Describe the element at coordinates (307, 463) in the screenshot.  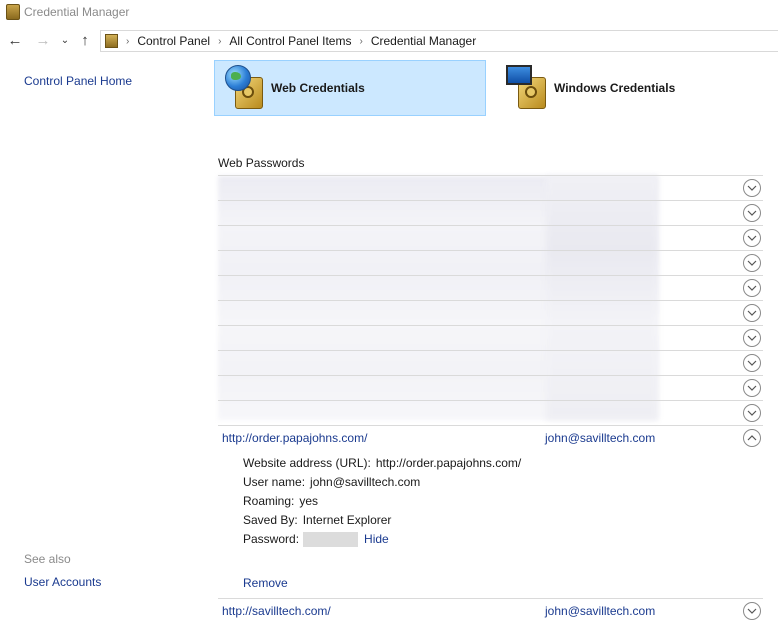
I see `detail-url-label: Website address (URL):` at that location.